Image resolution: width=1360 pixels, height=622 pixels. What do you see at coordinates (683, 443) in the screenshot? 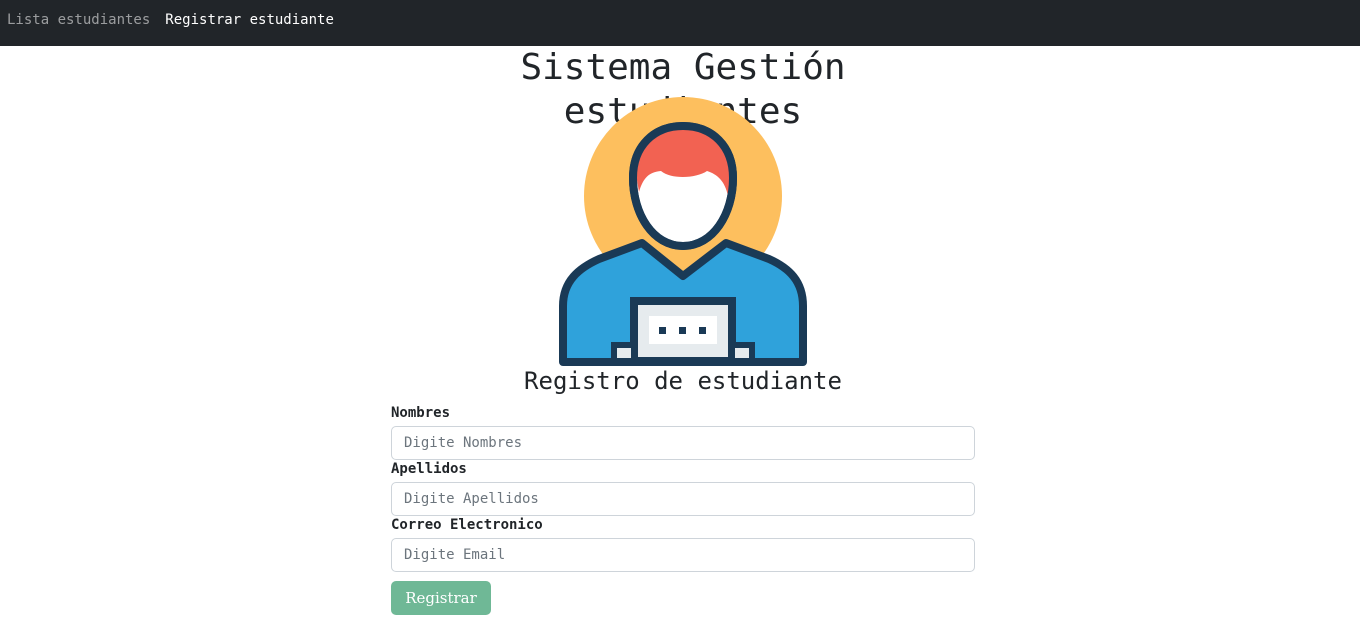
I see `nombres-input` at bounding box center [683, 443].